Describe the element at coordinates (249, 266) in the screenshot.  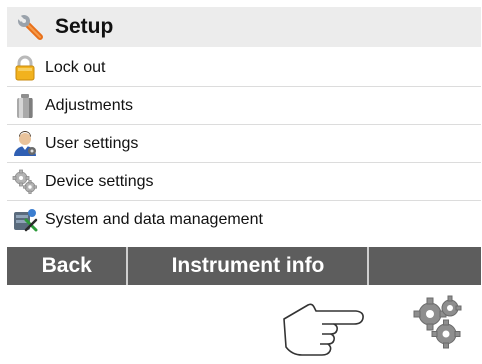
I see `instrument-info-button: Instrument info` at that location.